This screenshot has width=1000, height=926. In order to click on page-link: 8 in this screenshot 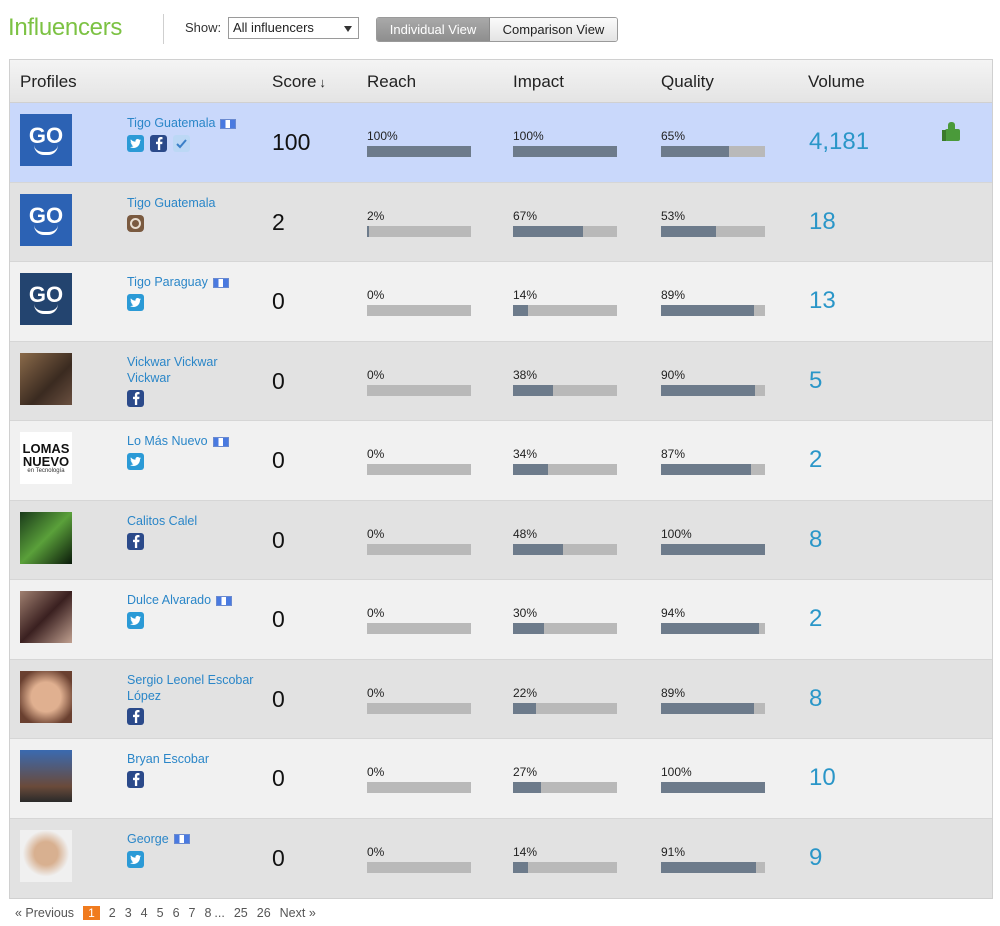, I will do `click(207, 913)`.